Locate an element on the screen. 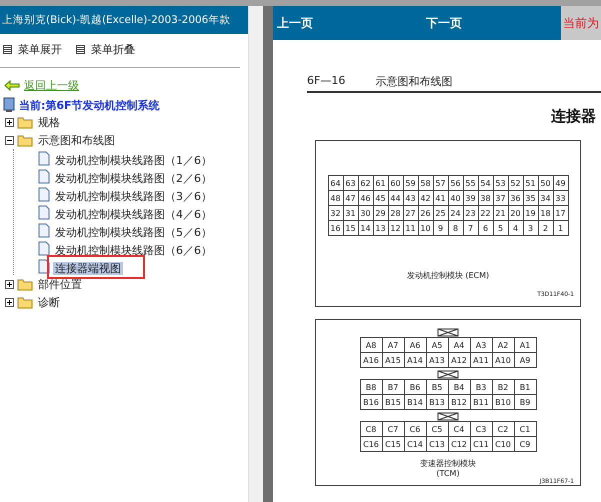 This screenshot has height=502, width=601. pin-cell: 5 is located at coordinates (500, 228).